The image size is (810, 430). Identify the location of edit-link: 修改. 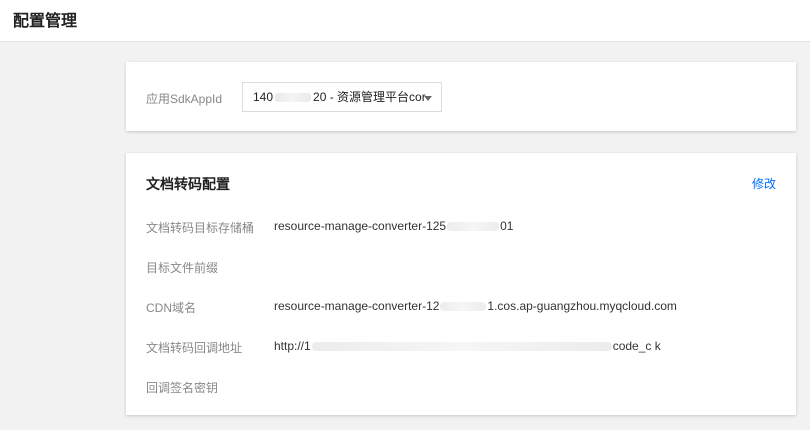
(764, 183).